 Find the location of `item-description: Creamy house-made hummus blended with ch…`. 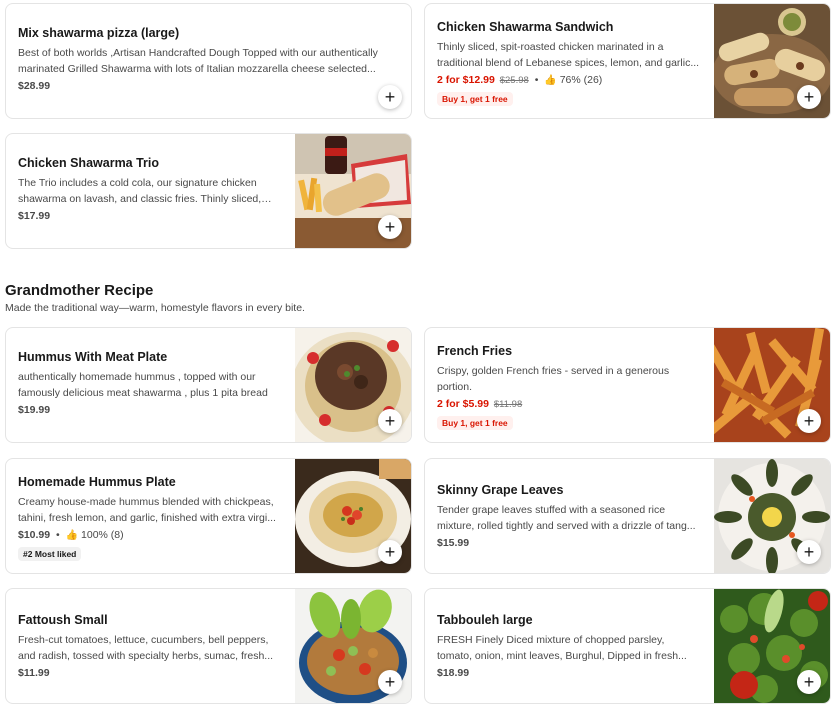

item-description: Creamy house-made hummus blended with ch… is located at coordinates (147, 510).